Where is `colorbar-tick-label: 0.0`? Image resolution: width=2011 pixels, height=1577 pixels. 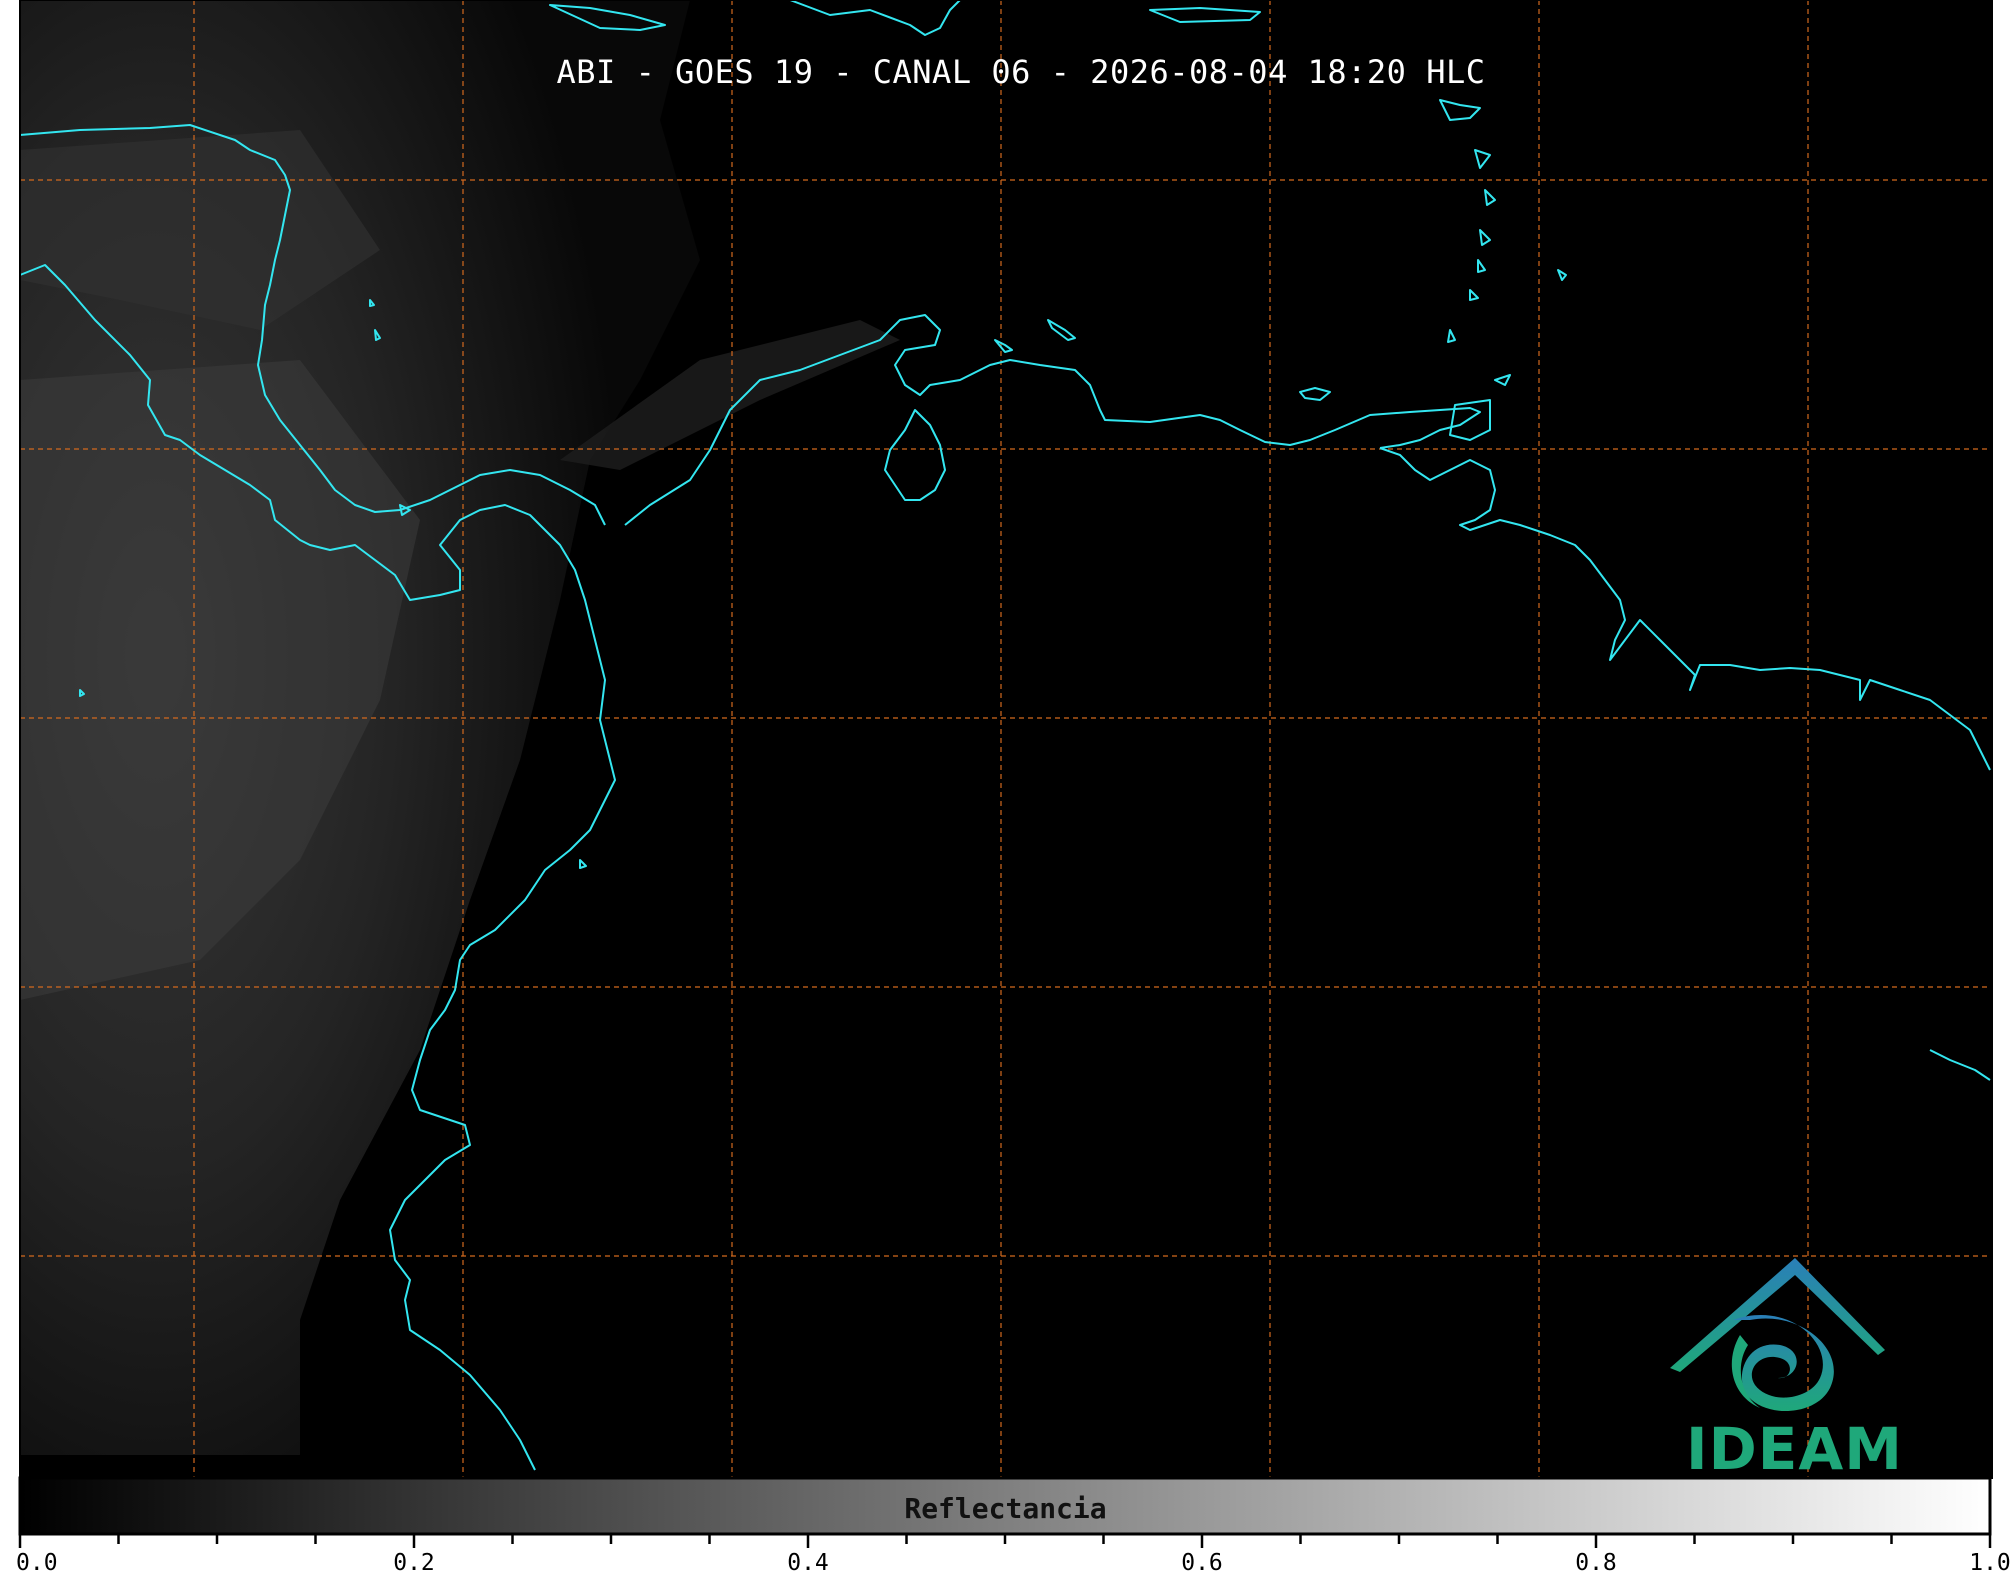 colorbar-tick-label: 0.0 is located at coordinates (37, 1563).